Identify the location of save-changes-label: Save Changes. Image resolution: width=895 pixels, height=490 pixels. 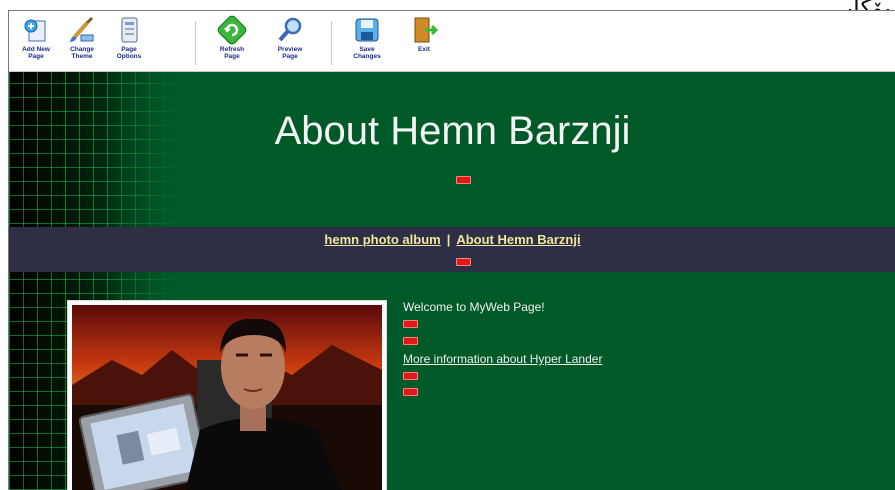
(367, 53).